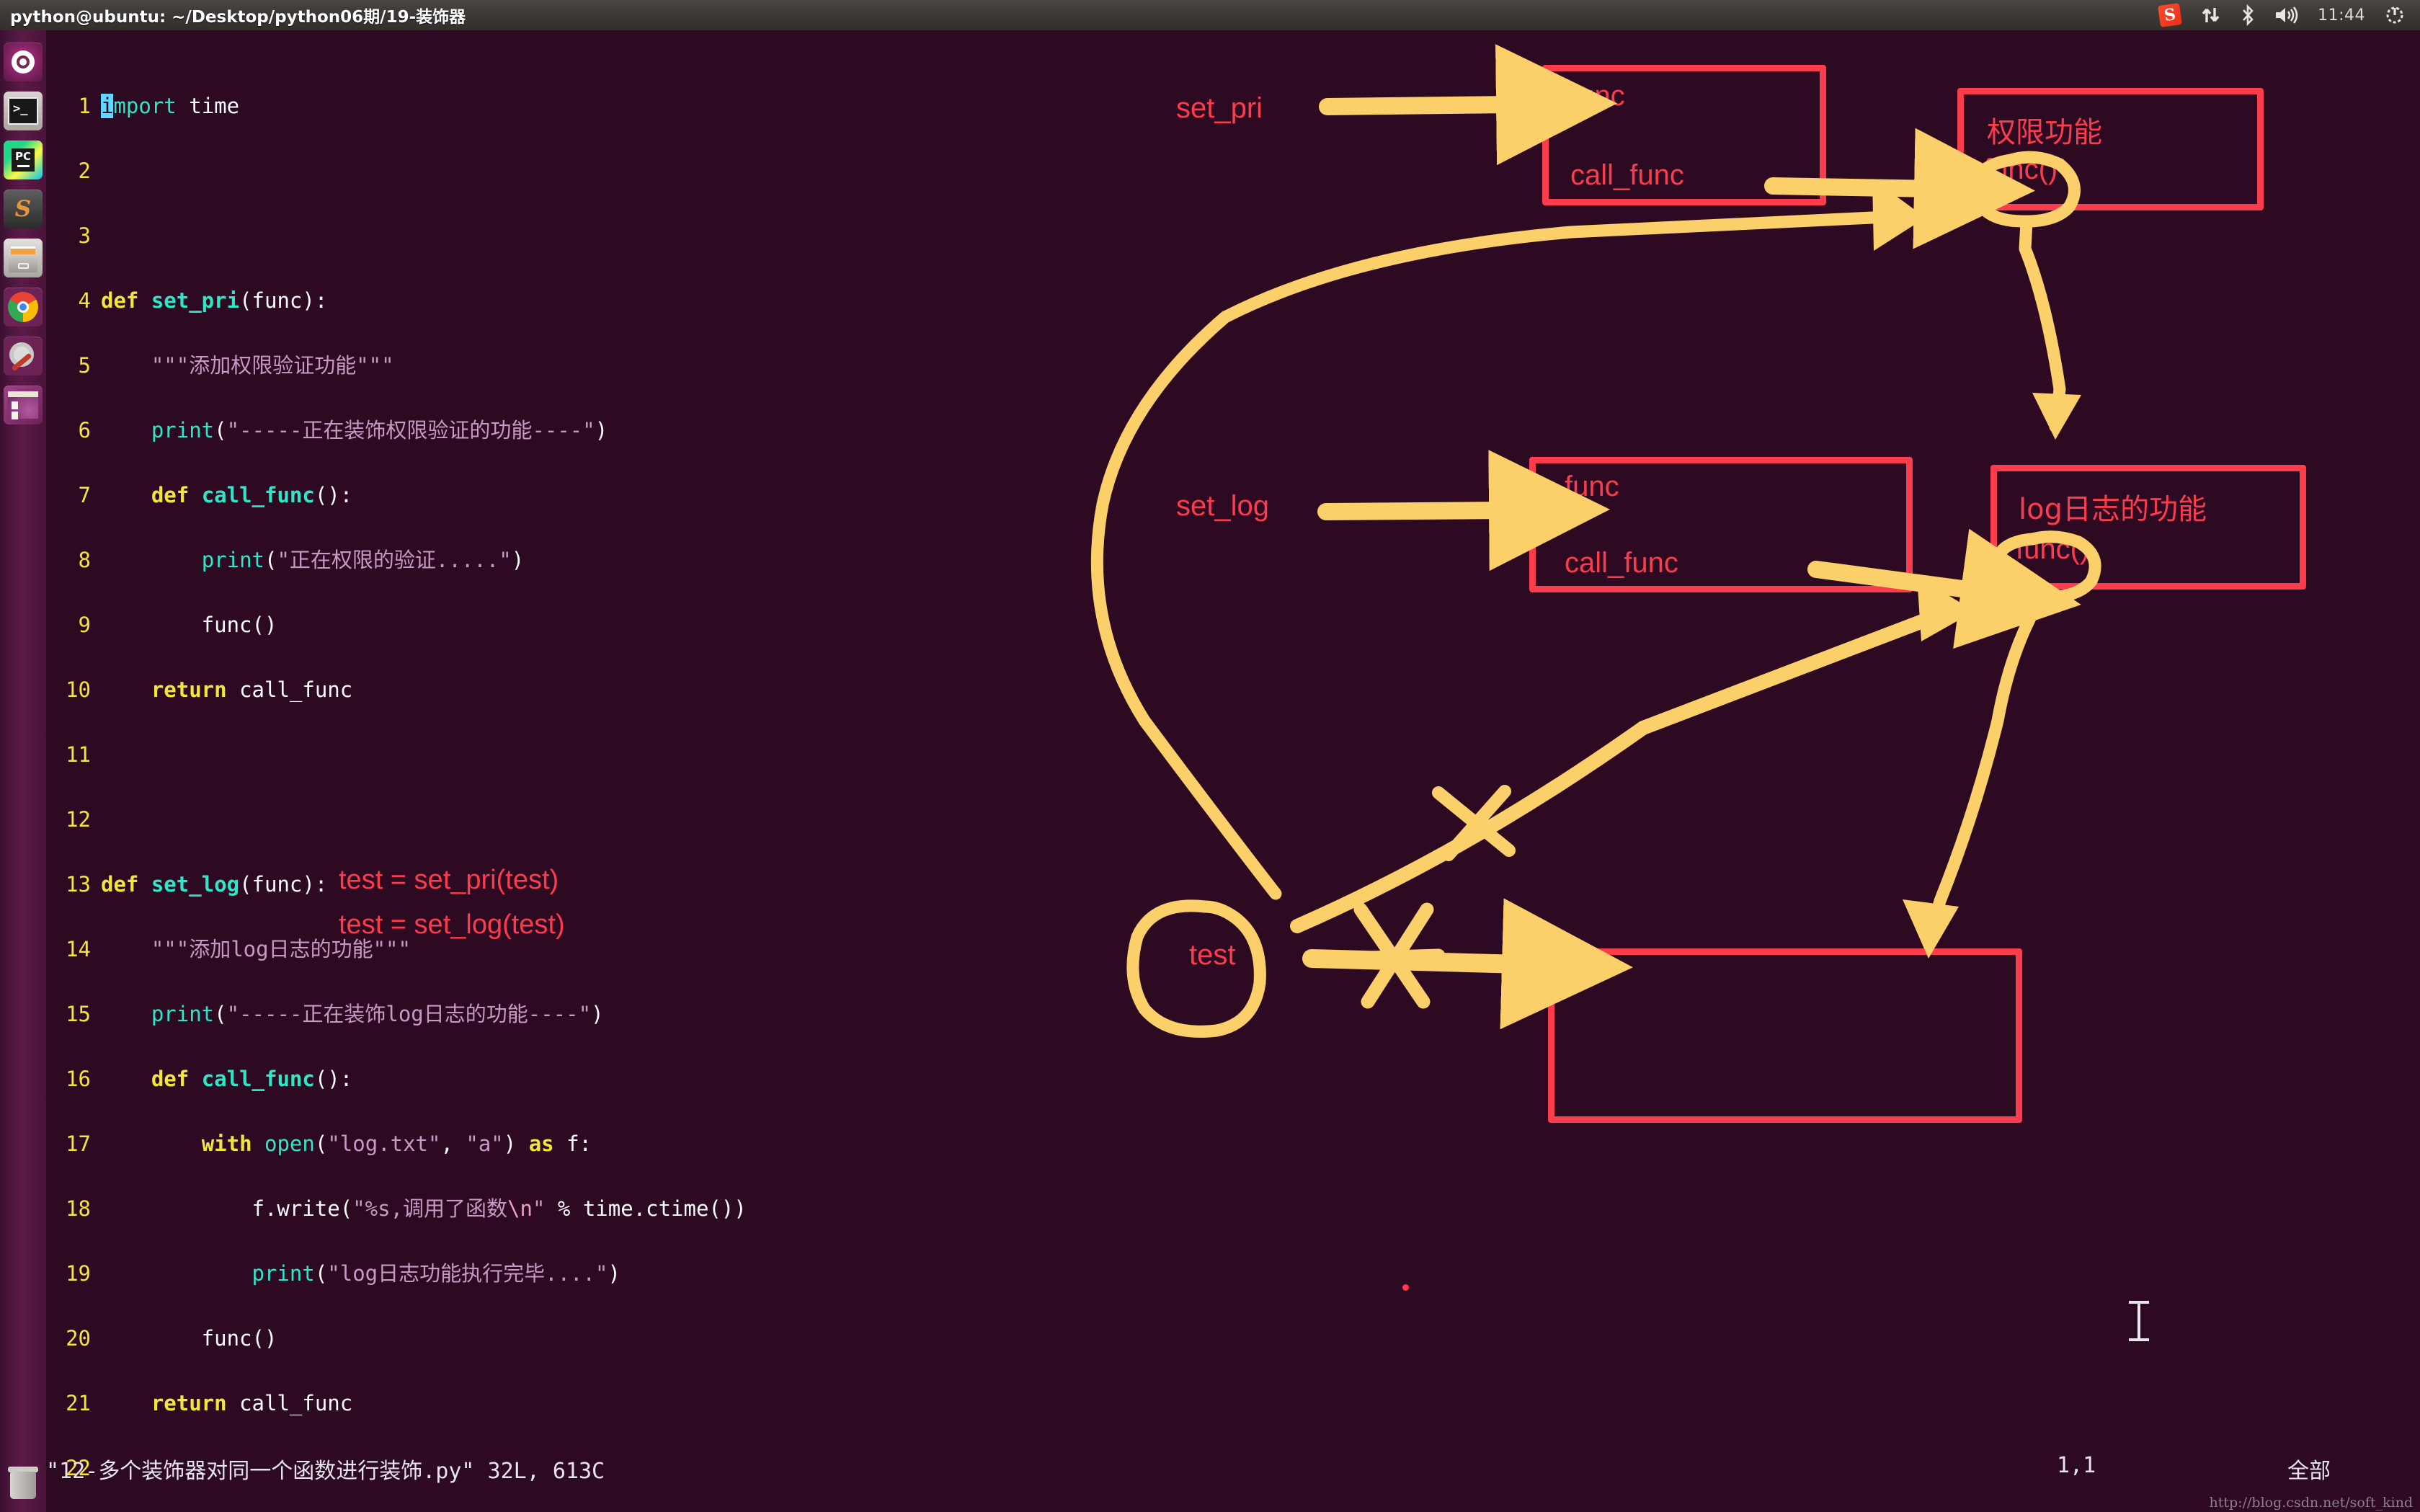 The image size is (2420, 1512). What do you see at coordinates (396, 560) in the screenshot?
I see `code-line: 8 print("正在权限的验证.....")` at bounding box center [396, 560].